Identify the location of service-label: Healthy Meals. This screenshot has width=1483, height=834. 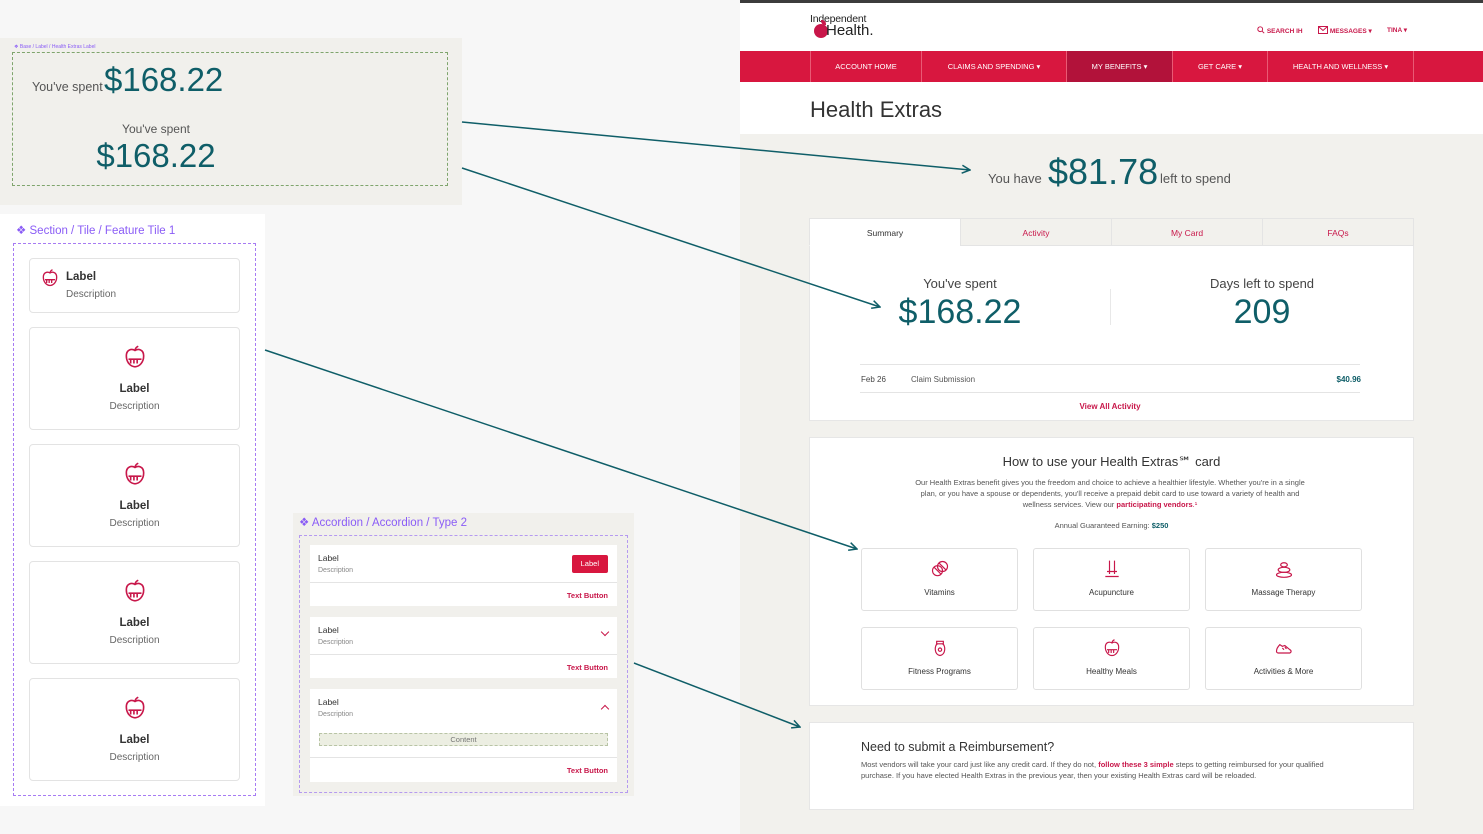
(1111, 671).